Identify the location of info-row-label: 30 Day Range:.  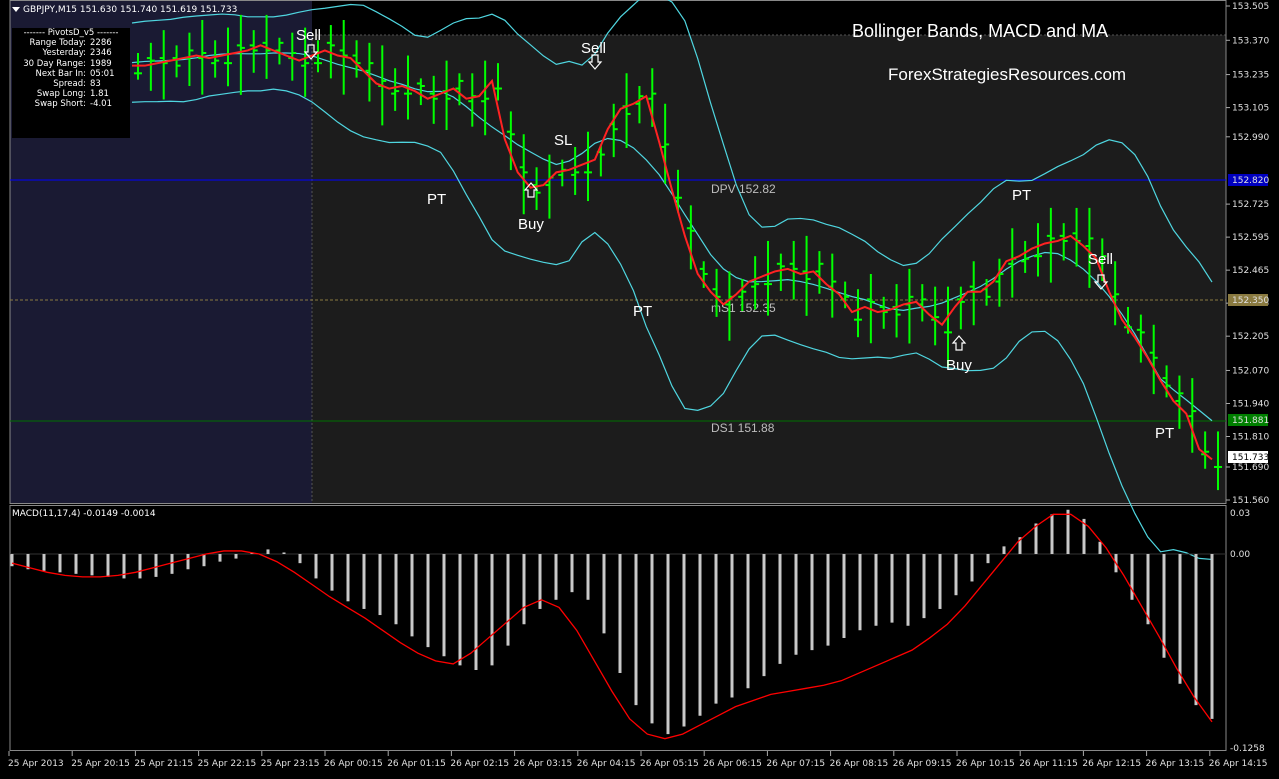
(54, 63).